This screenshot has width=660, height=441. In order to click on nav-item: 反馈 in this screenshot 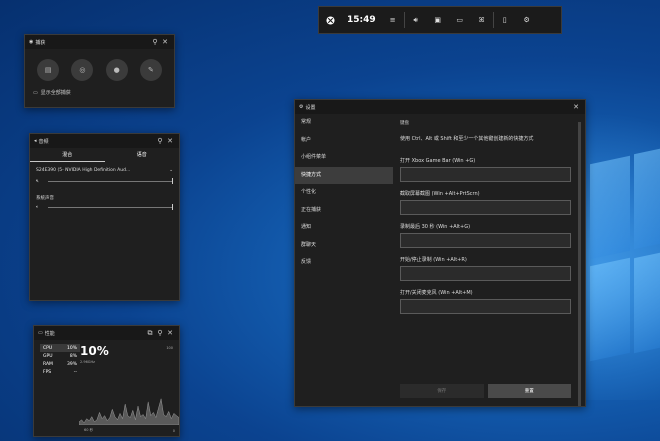, I will do `click(344, 263)`.